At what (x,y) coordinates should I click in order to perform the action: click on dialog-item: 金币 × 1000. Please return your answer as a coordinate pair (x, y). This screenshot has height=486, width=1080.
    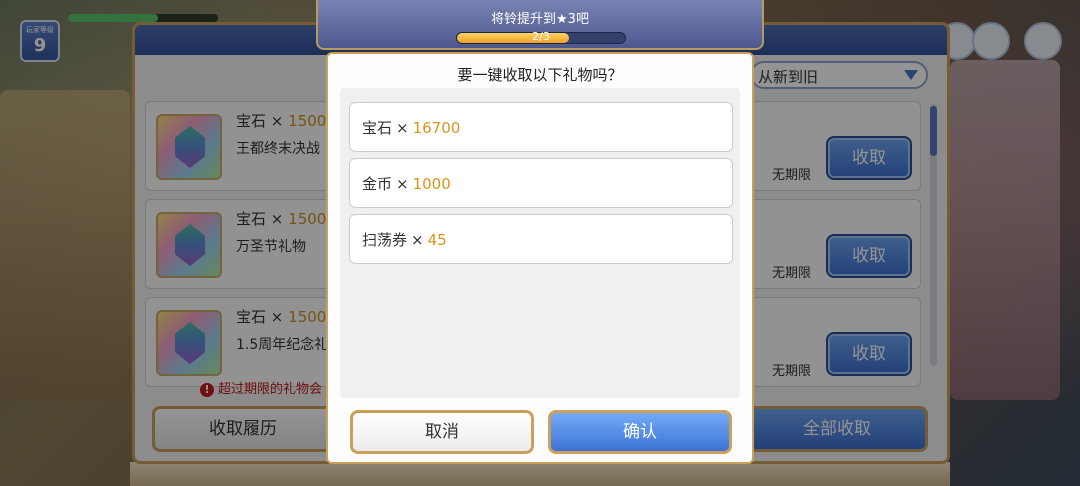
    Looking at the image, I should click on (541, 183).